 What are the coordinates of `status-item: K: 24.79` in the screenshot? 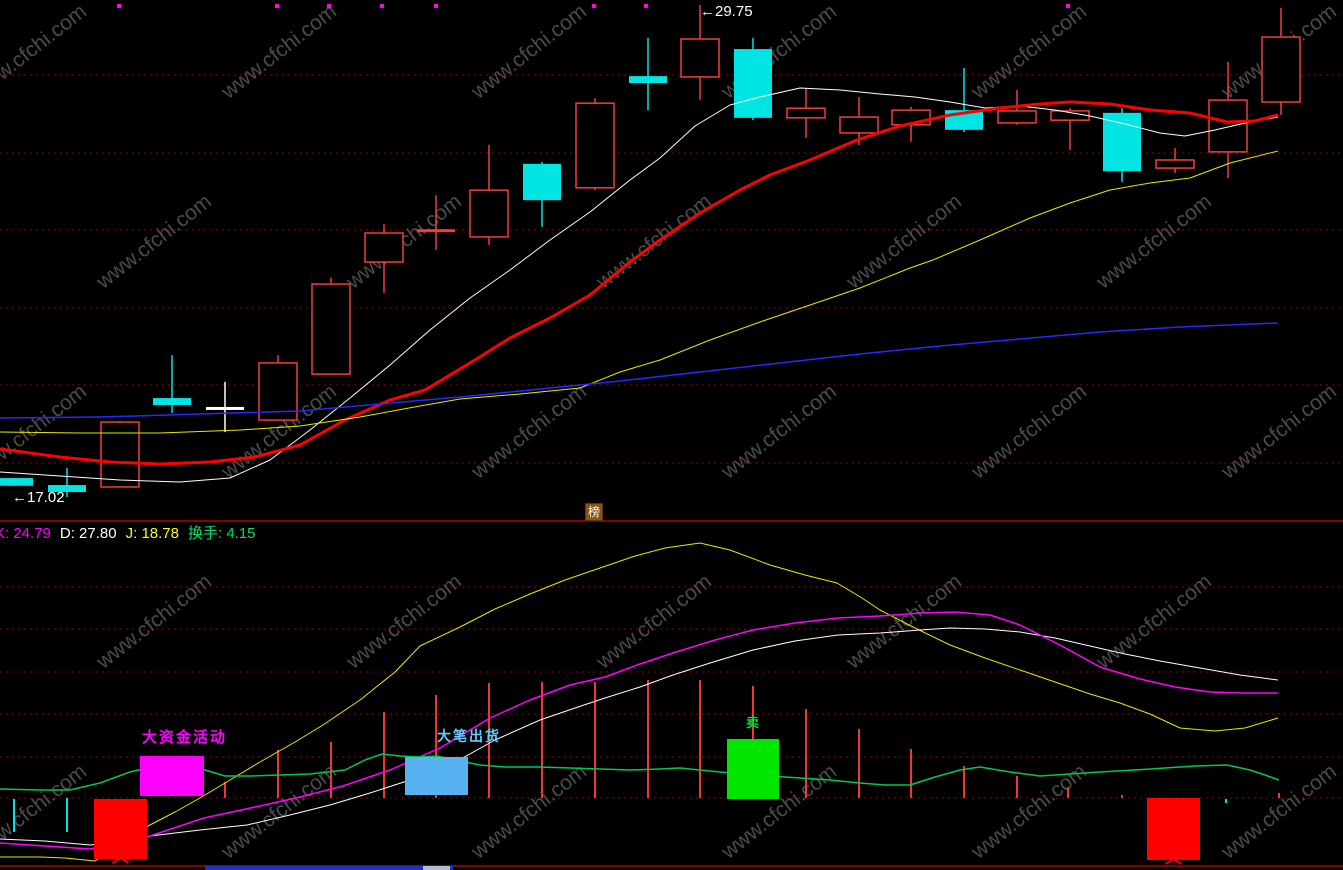 It's located at (25, 533).